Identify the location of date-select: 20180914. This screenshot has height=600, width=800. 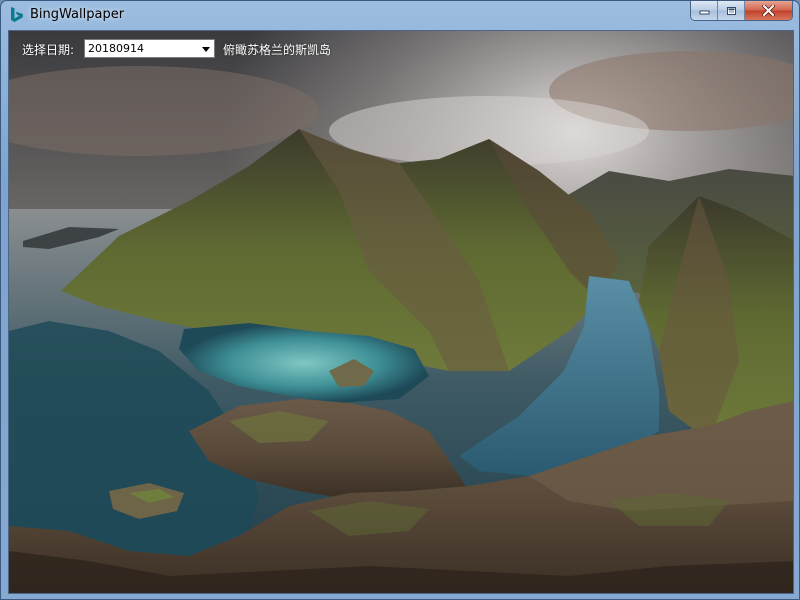
(149, 48).